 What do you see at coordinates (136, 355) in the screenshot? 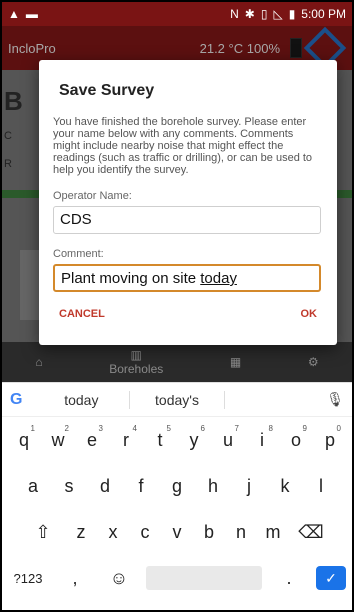
I see `boreholes-icon: ▥` at bounding box center [136, 355].